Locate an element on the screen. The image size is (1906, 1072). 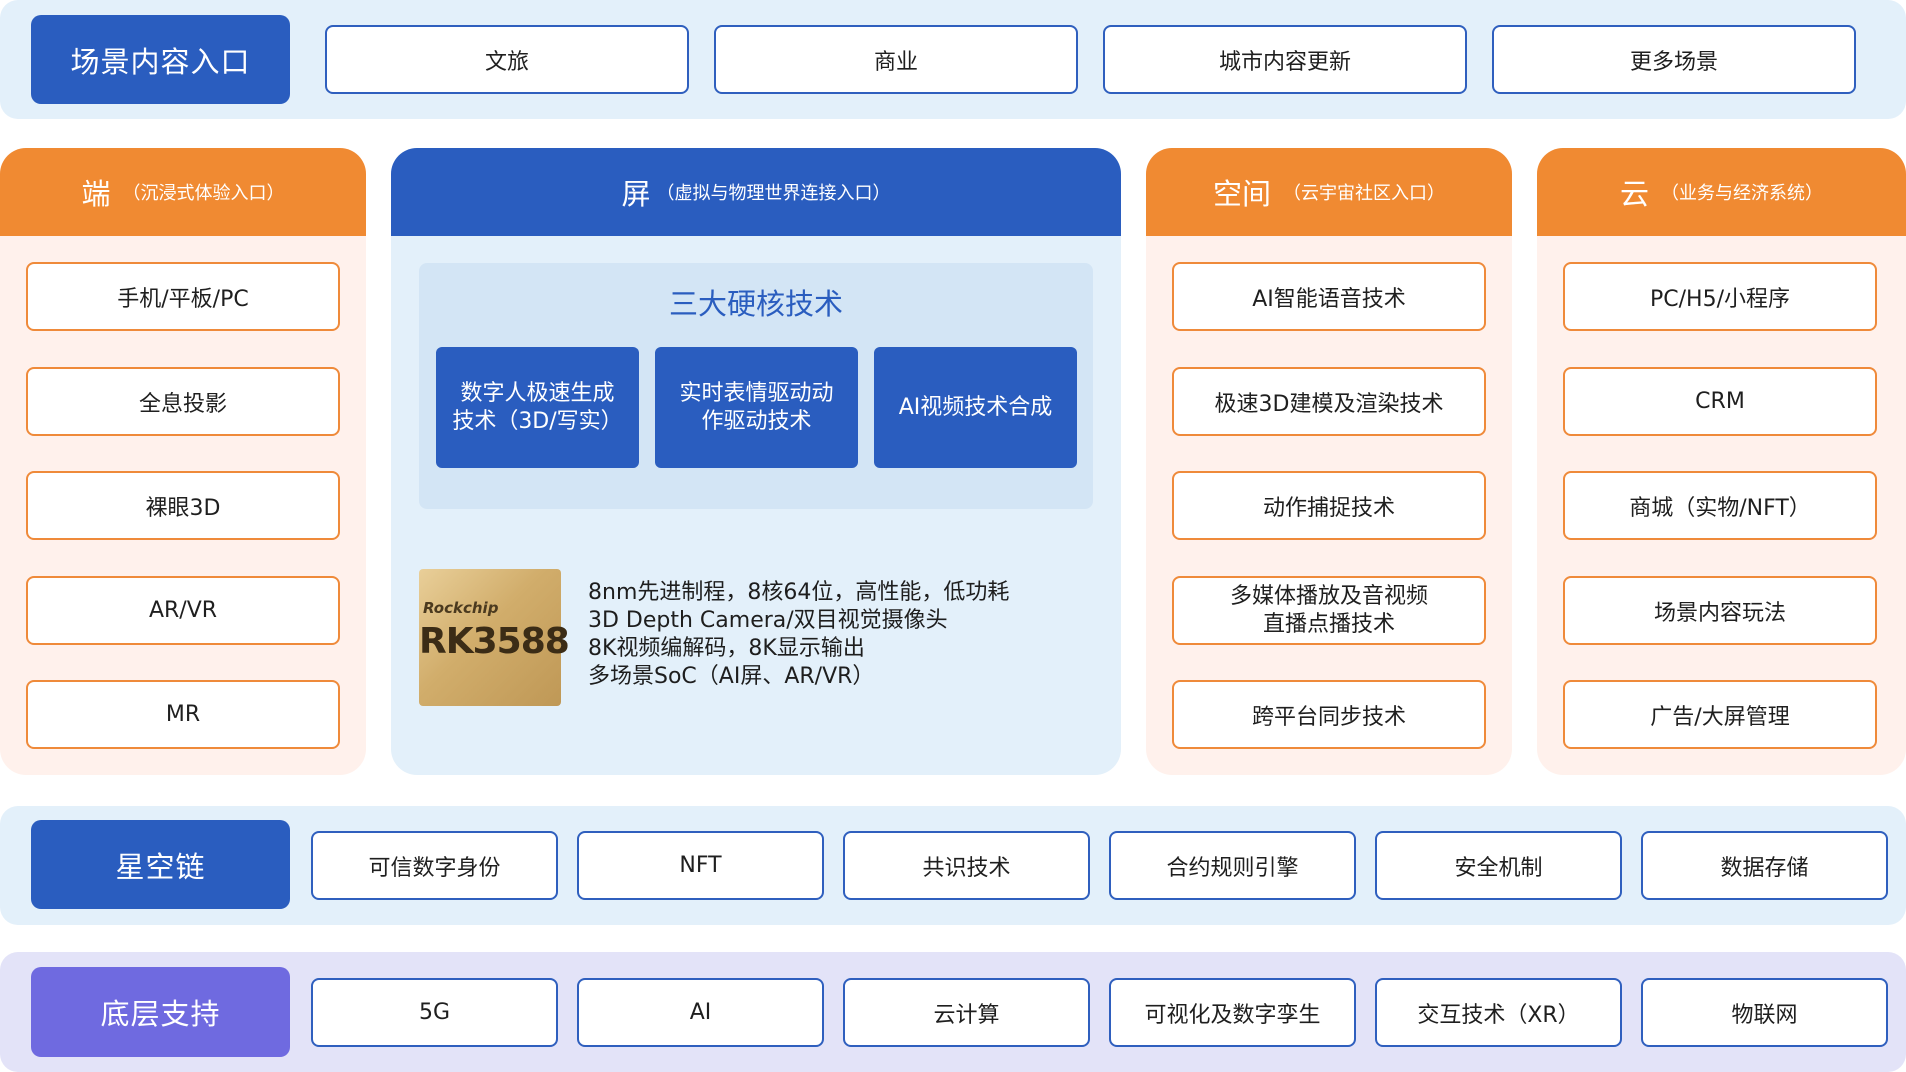
kongjian-item-motion-capture: 动作捕捉技术 is located at coordinates (1329, 505).